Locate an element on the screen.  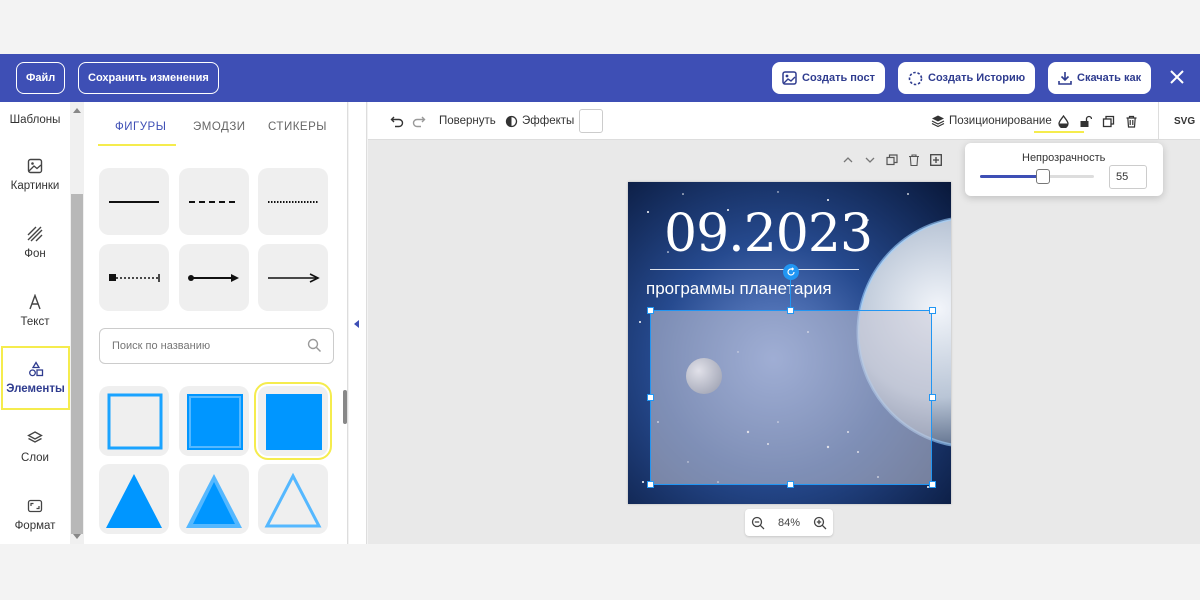
rotate-handle is located at coordinates (791, 272).